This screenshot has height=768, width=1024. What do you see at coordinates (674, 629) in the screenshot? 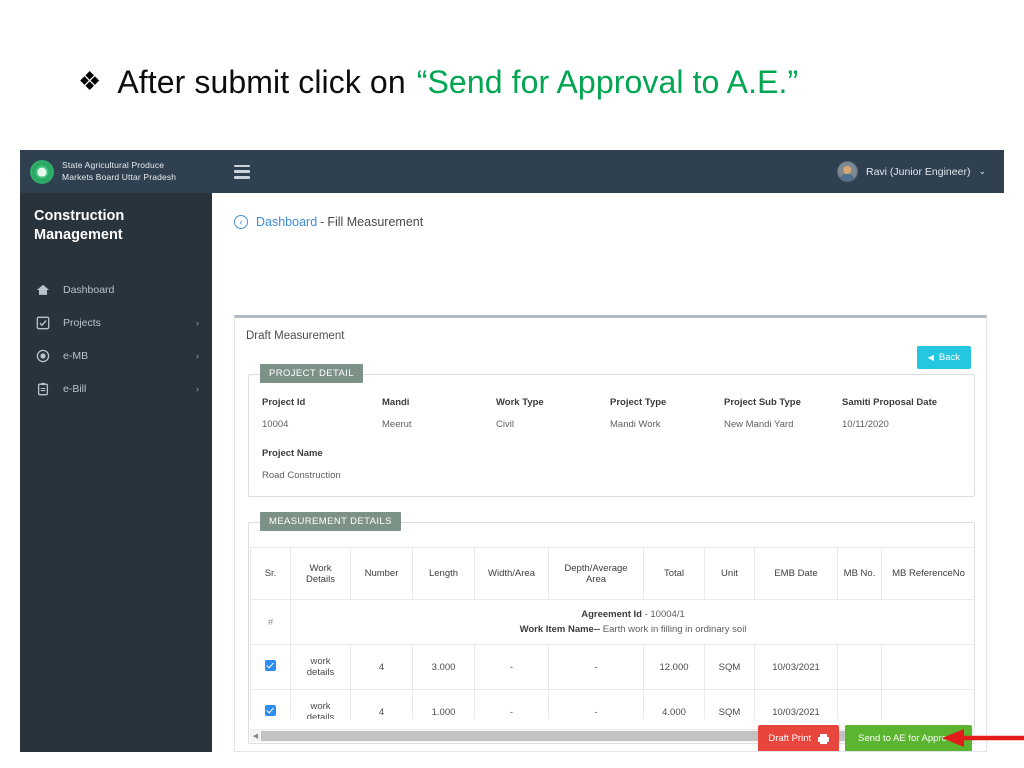
I see `work-item-name-value: Earth work in filling in ordinary soil` at bounding box center [674, 629].